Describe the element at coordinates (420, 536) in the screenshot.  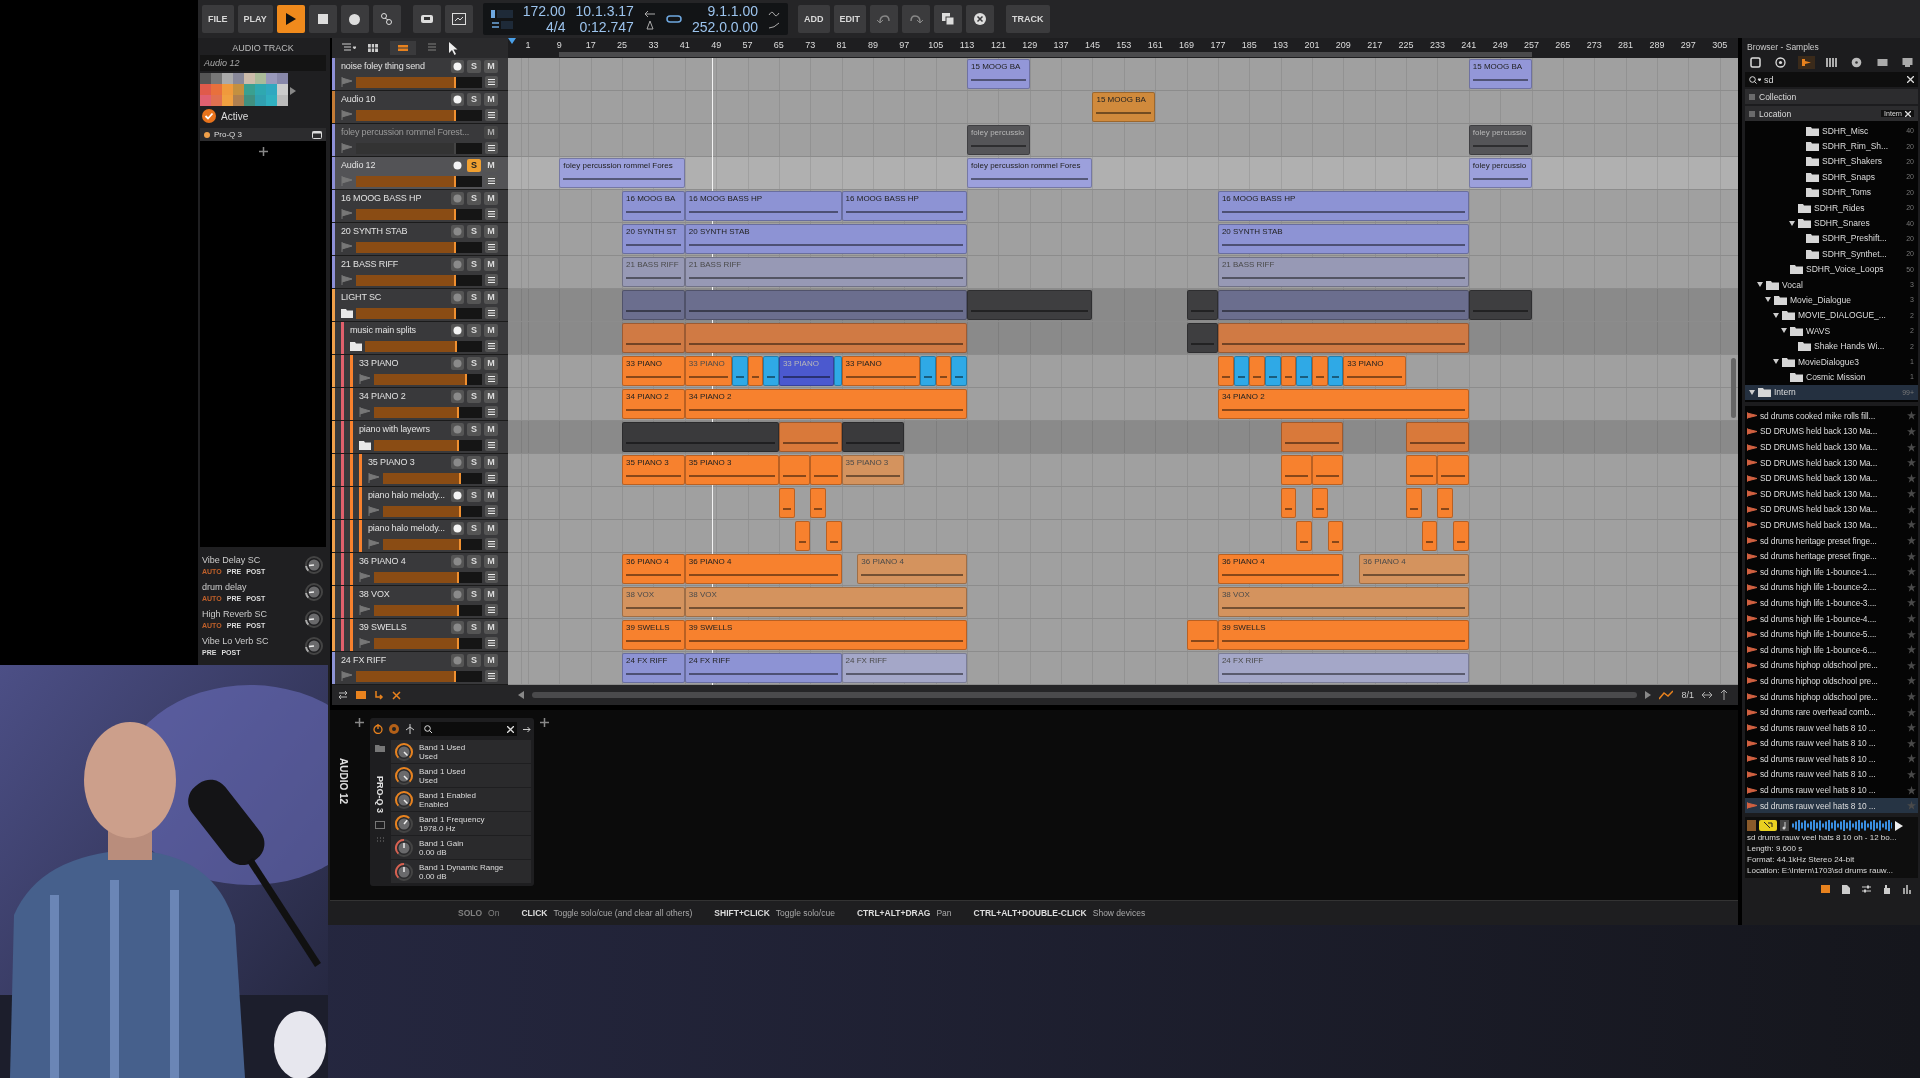
I see `track-header: piano halo melody... S M` at that location.